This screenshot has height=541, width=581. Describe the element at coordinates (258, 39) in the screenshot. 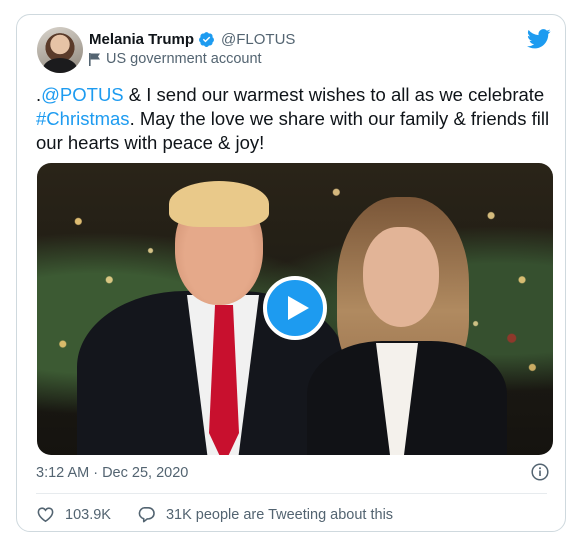

I see `author-handle: @FLOTUS` at that location.